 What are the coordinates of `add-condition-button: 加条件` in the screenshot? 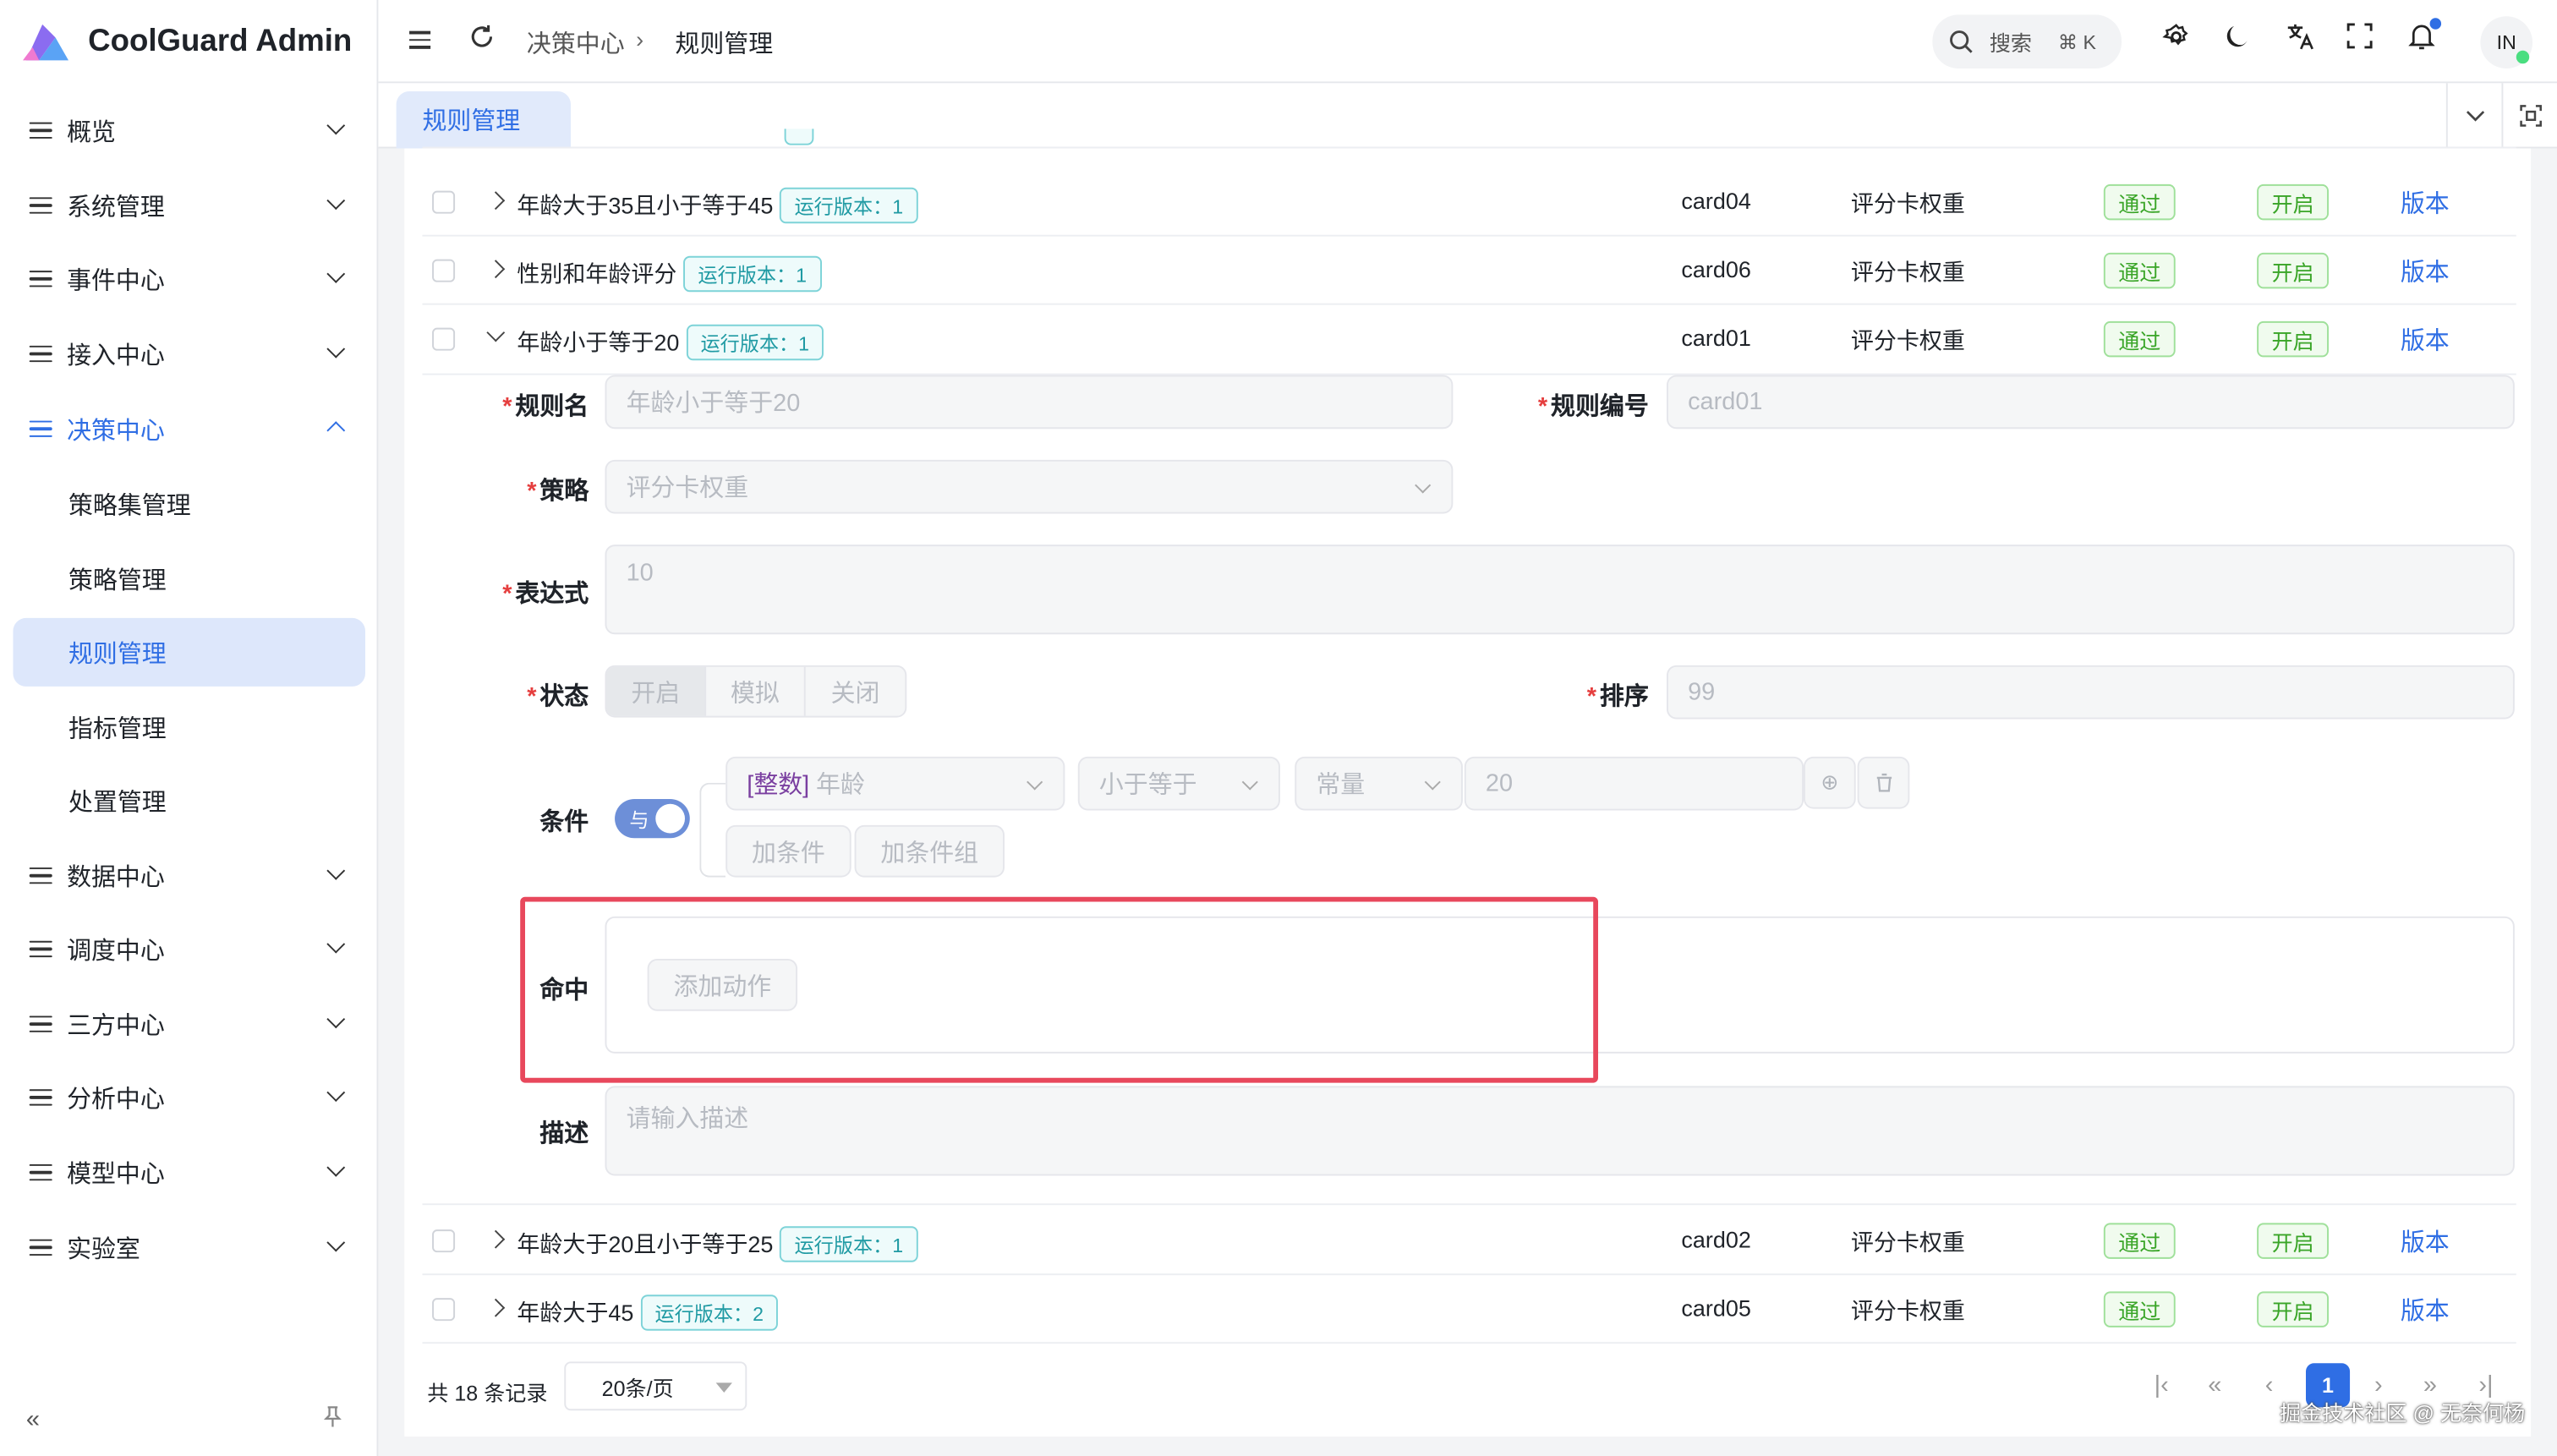 It's located at (788, 851).